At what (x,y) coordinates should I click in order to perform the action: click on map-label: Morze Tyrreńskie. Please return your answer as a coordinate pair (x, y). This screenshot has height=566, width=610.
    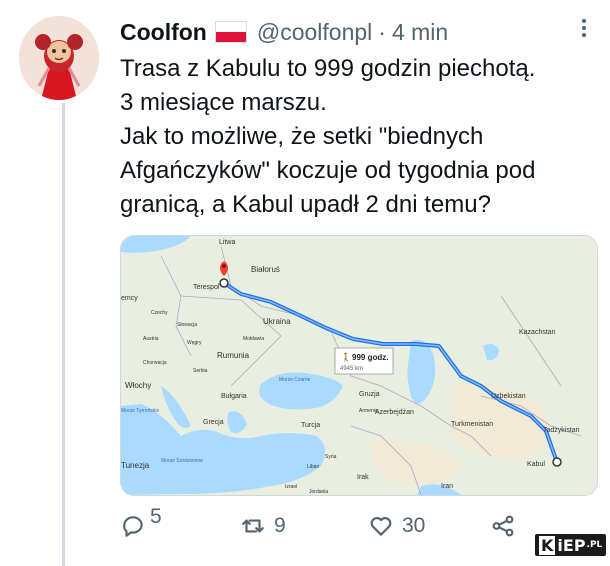
    Looking at the image, I should click on (140, 411).